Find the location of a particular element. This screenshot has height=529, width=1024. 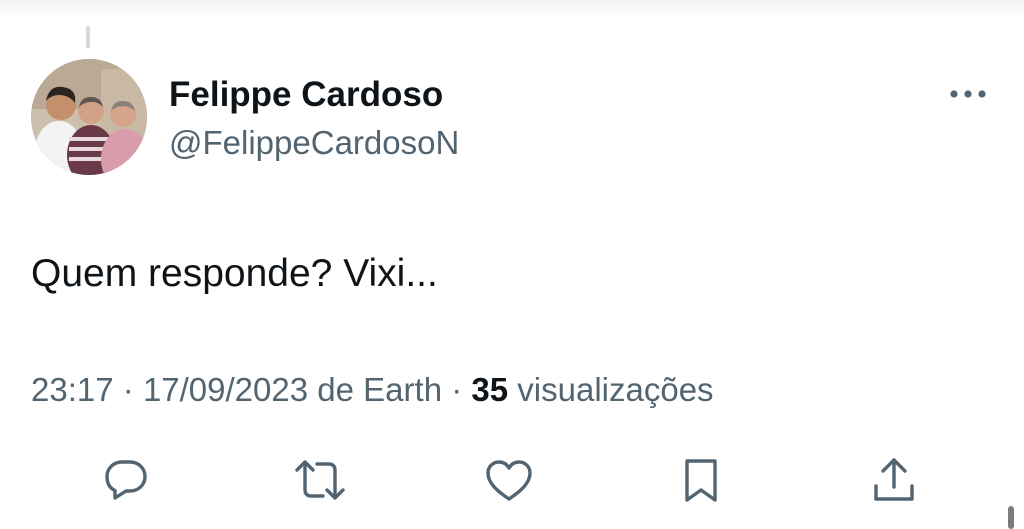

tweet-source: Earth is located at coordinates (403, 389).